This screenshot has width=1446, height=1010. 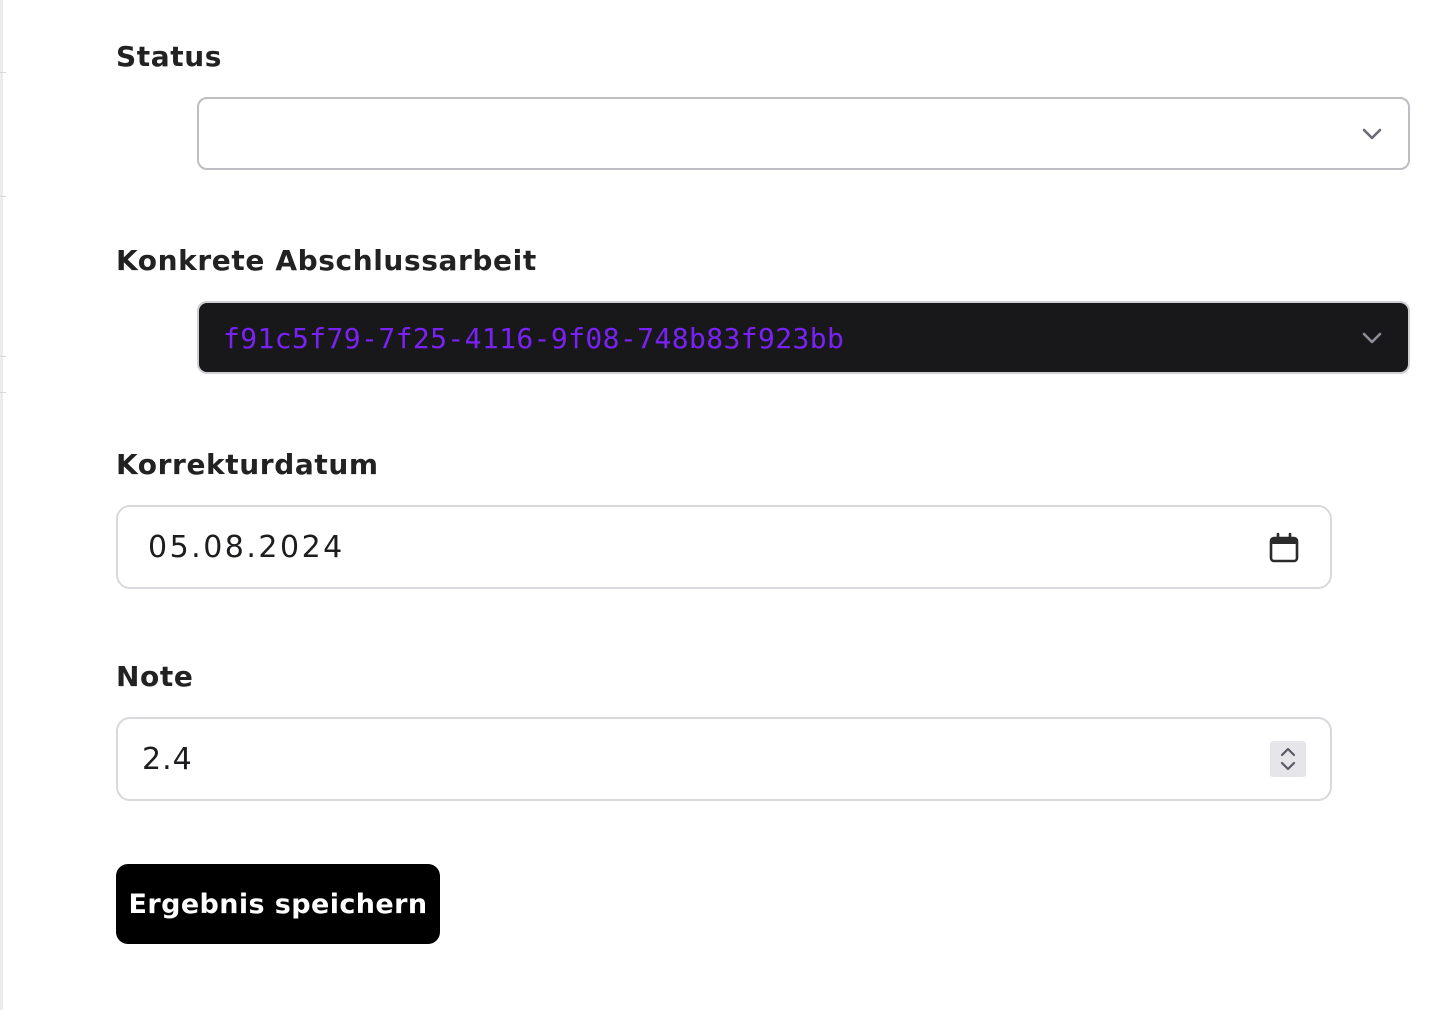 I want to click on calendar-icon, so click(x=1284, y=548).